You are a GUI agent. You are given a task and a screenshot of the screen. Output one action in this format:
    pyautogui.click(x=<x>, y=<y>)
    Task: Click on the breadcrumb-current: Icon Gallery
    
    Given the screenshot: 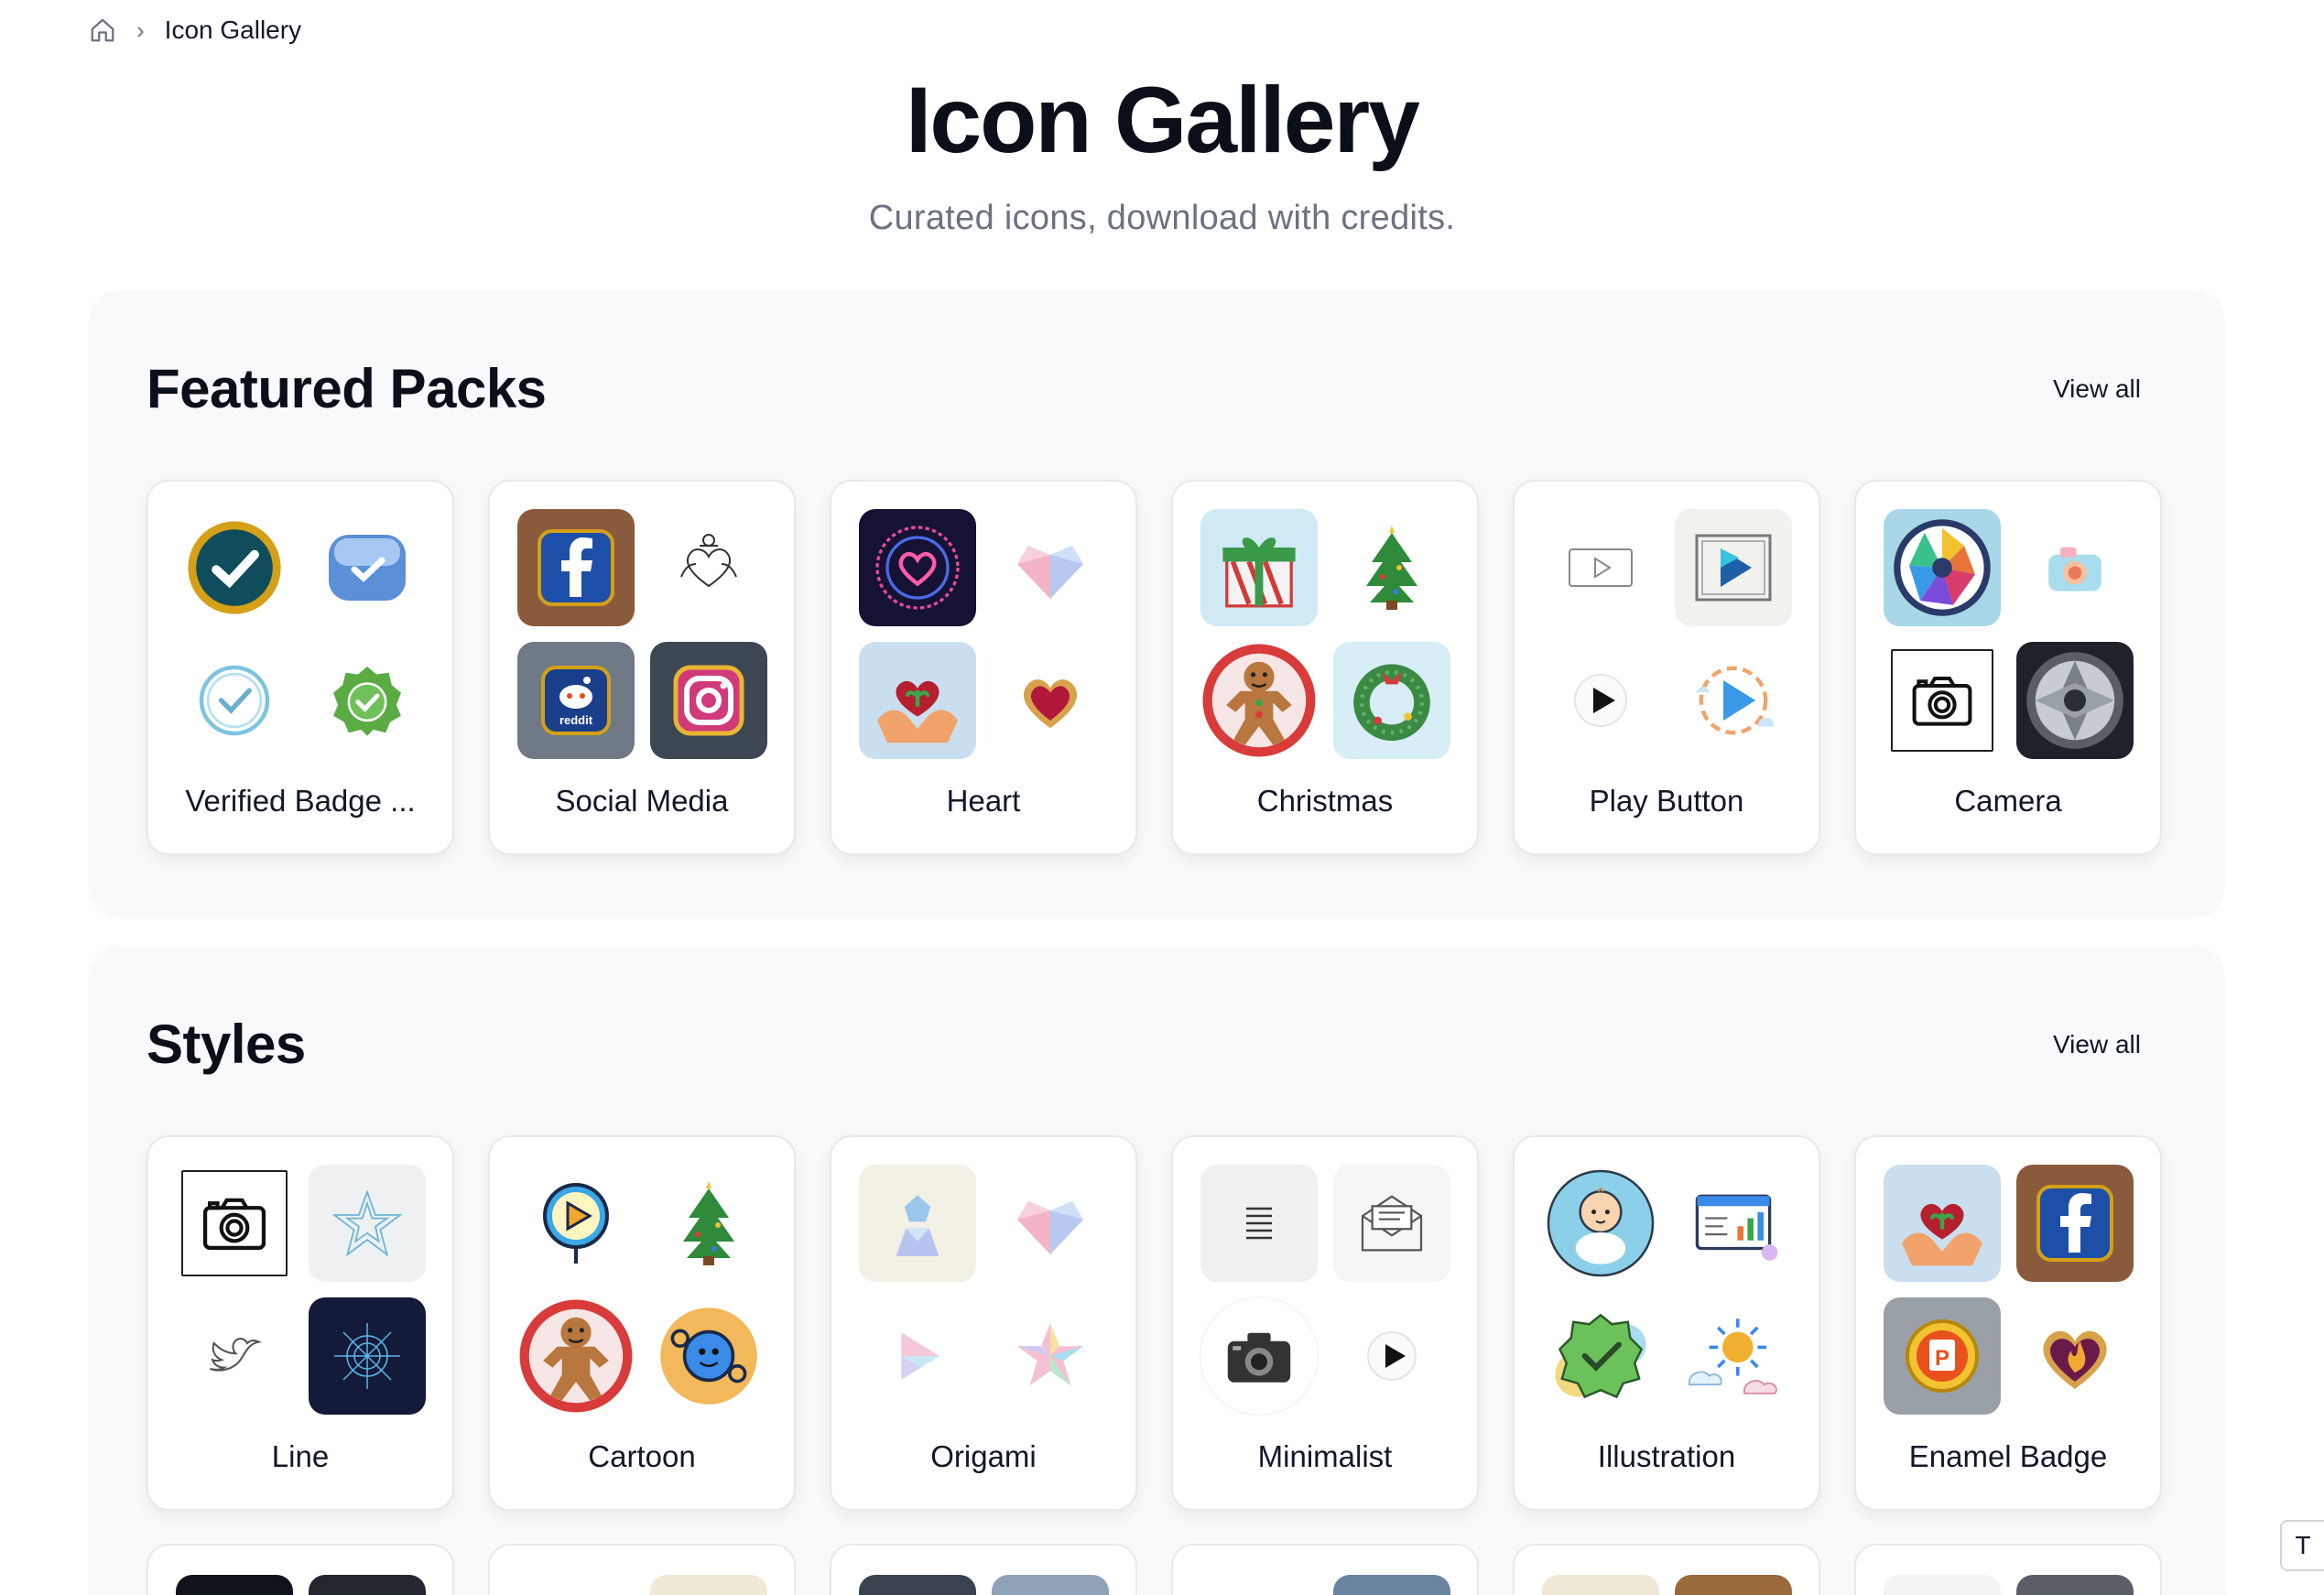 What is the action you would take?
    pyautogui.click(x=233, y=31)
    